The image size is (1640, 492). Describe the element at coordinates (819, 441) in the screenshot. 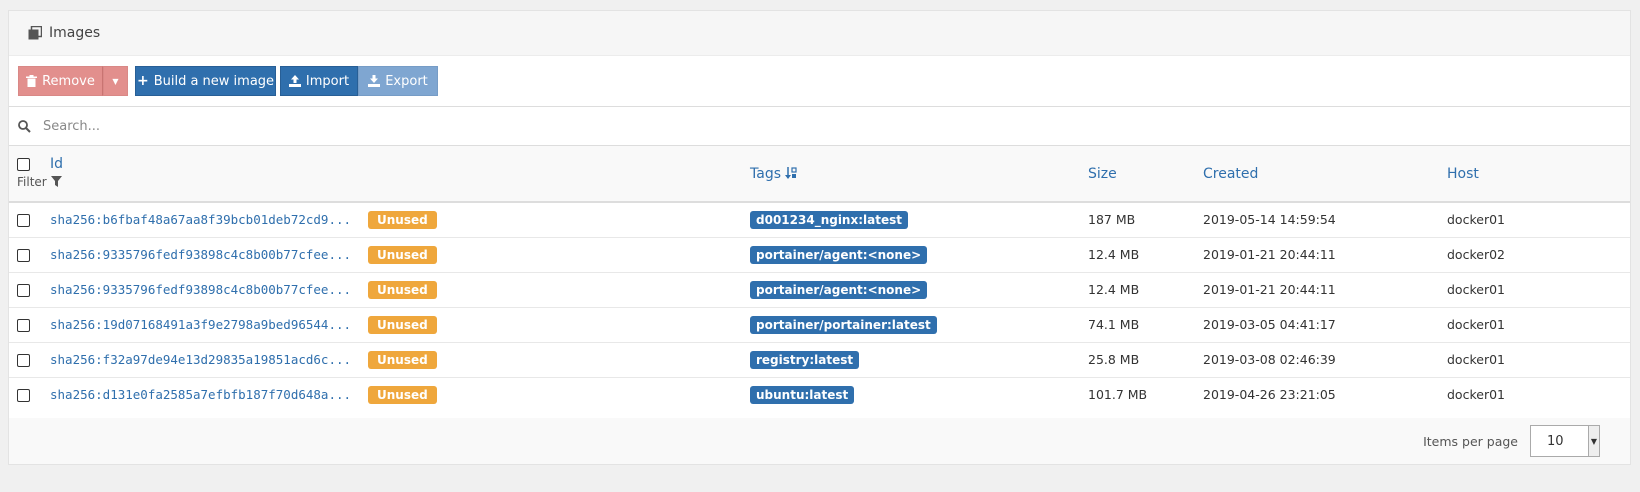

I see `pagination-bar: Items per page 10 ▼` at that location.